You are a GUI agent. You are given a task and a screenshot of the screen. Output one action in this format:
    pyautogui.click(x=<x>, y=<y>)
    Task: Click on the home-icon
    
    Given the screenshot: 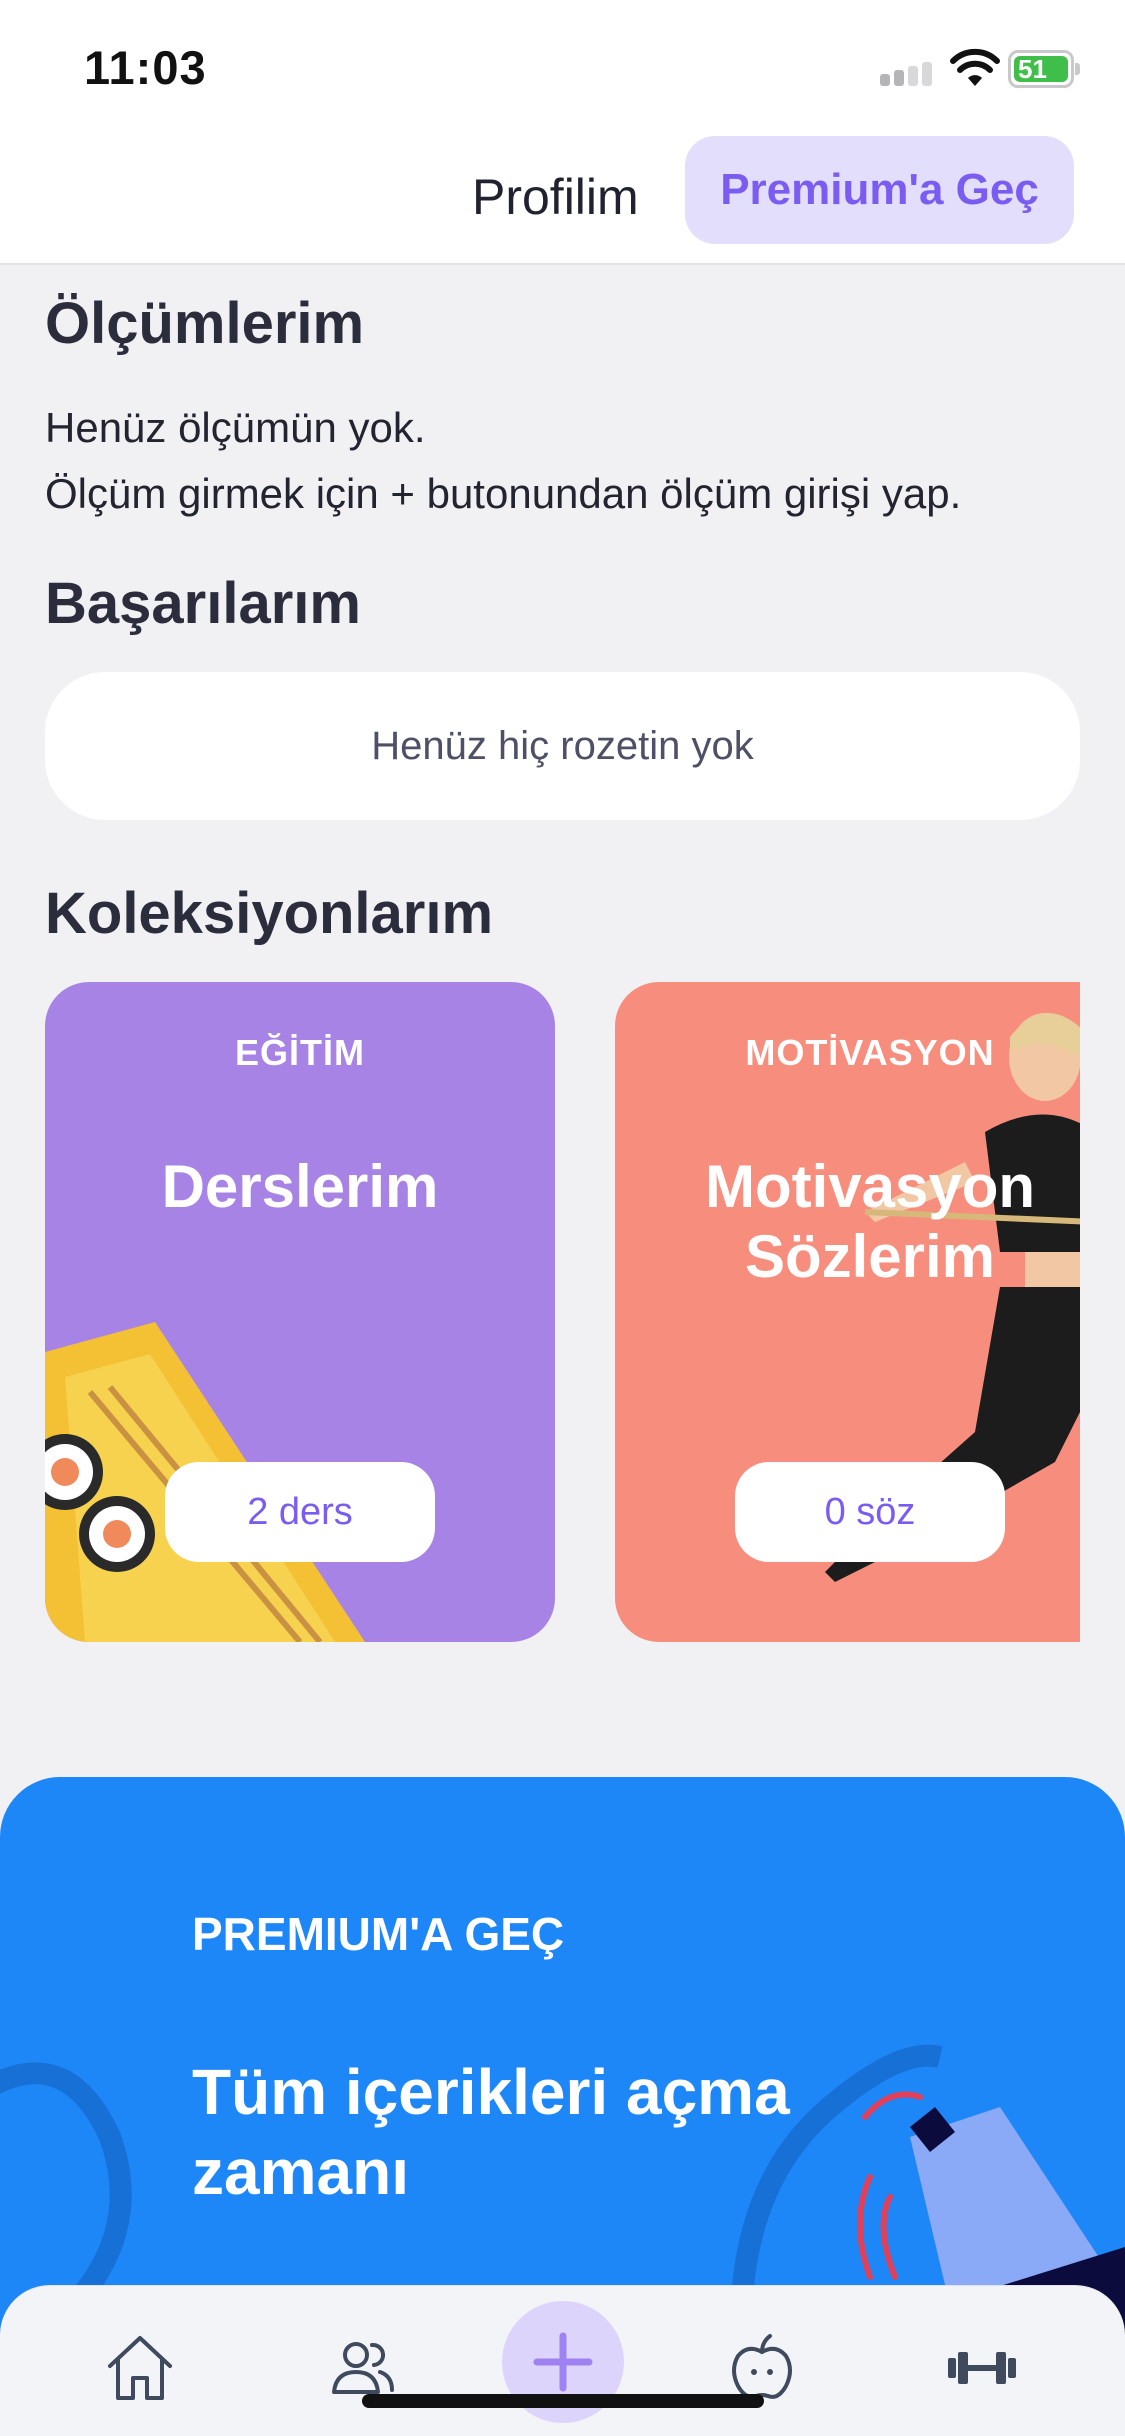 What is the action you would take?
    pyautogui.click(x=140, y=2368)
    